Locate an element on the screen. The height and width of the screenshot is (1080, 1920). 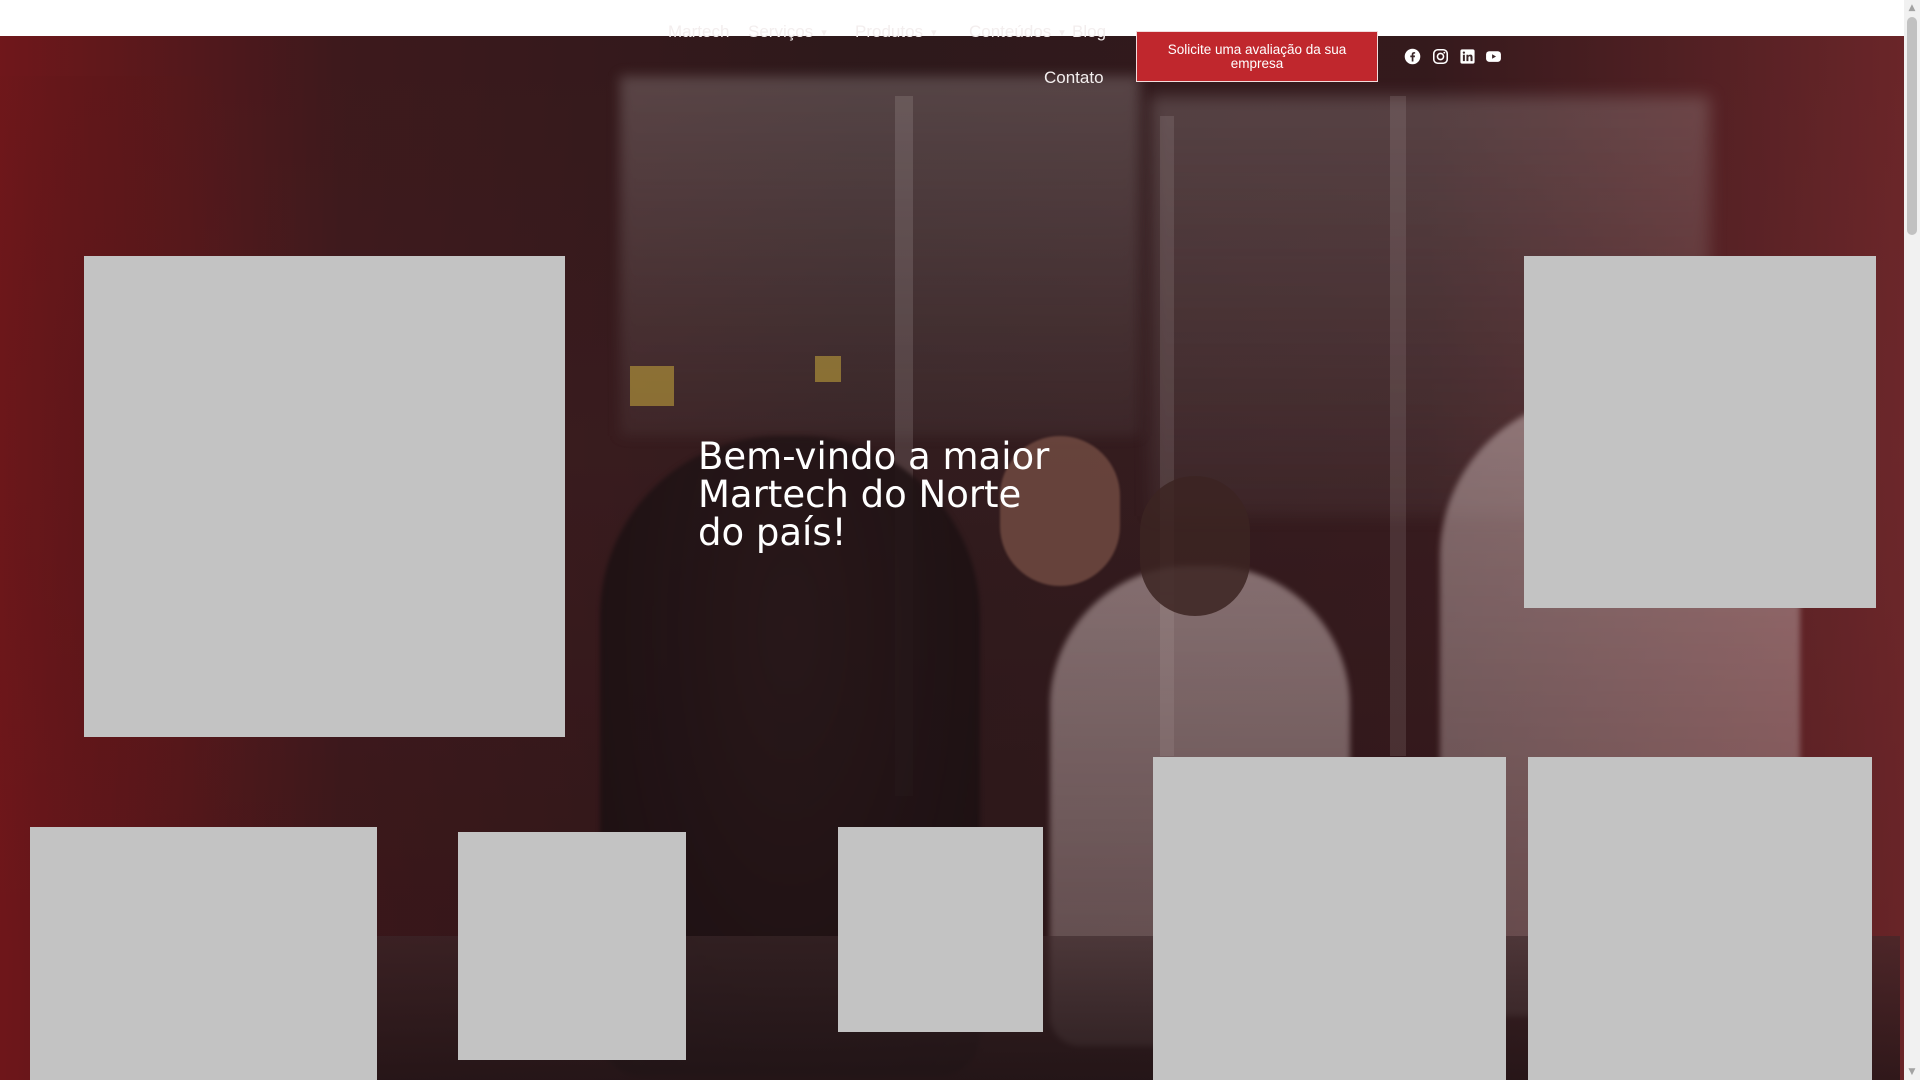
nav-item-label: Martech is located at coordinates (699, 31).